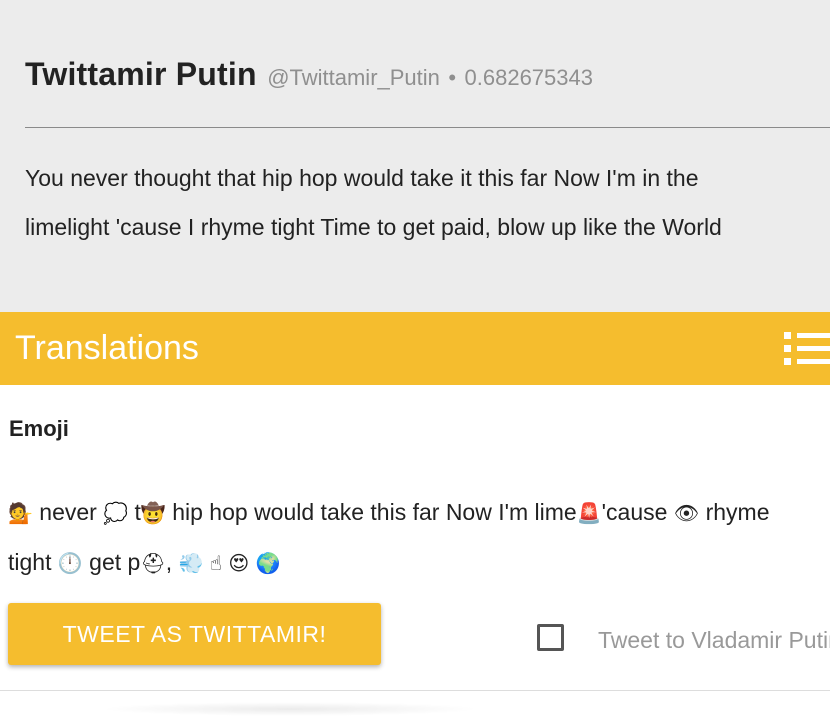 The height and width of the screenshot is (716, 830). What do you see at coordinates (153, 563) in the screenshot?
I see `emoji-icon: ⛑` at bounding box center [153, 563].